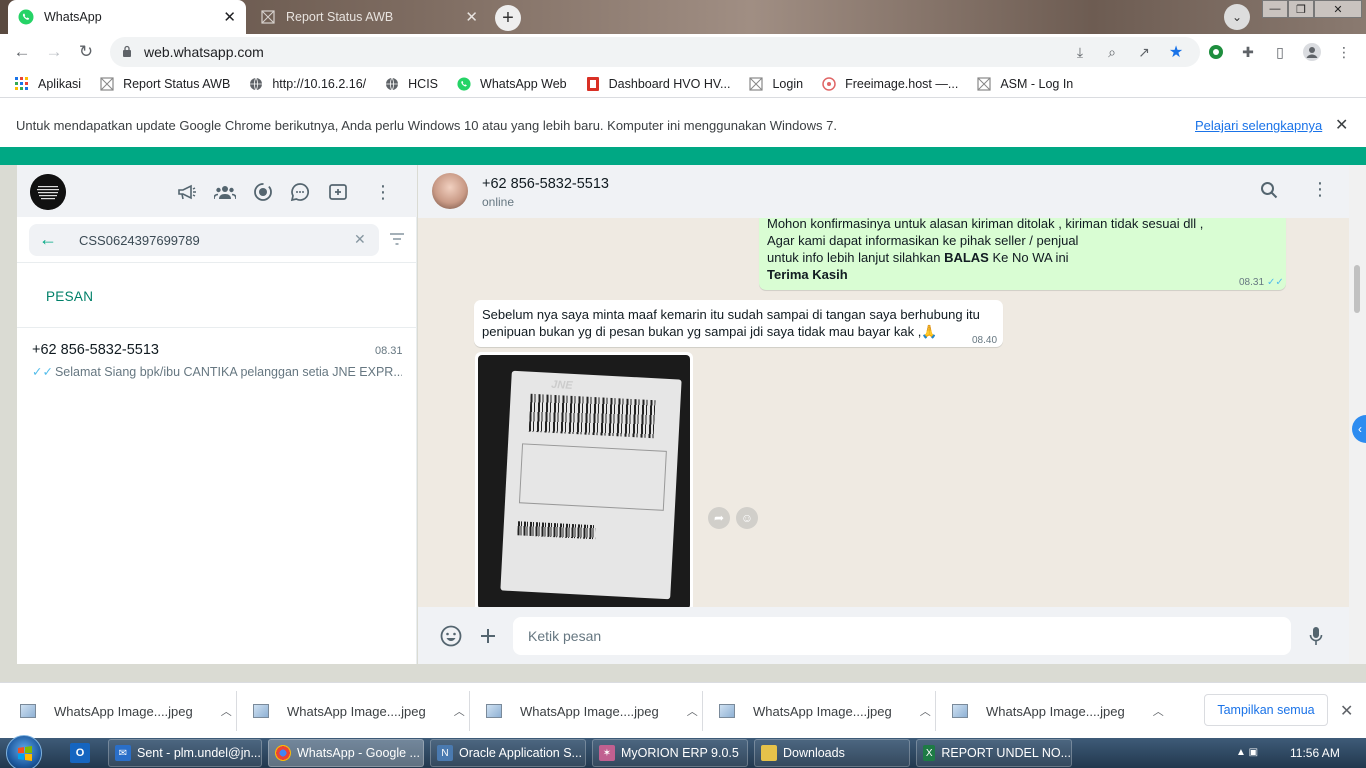 The image size is (1366, 768). What do you see at coordinates (1237, 17) in the screenshot?
I see `tab-search-chevron-icon: ⌄` at bounding box center [1237, 17].